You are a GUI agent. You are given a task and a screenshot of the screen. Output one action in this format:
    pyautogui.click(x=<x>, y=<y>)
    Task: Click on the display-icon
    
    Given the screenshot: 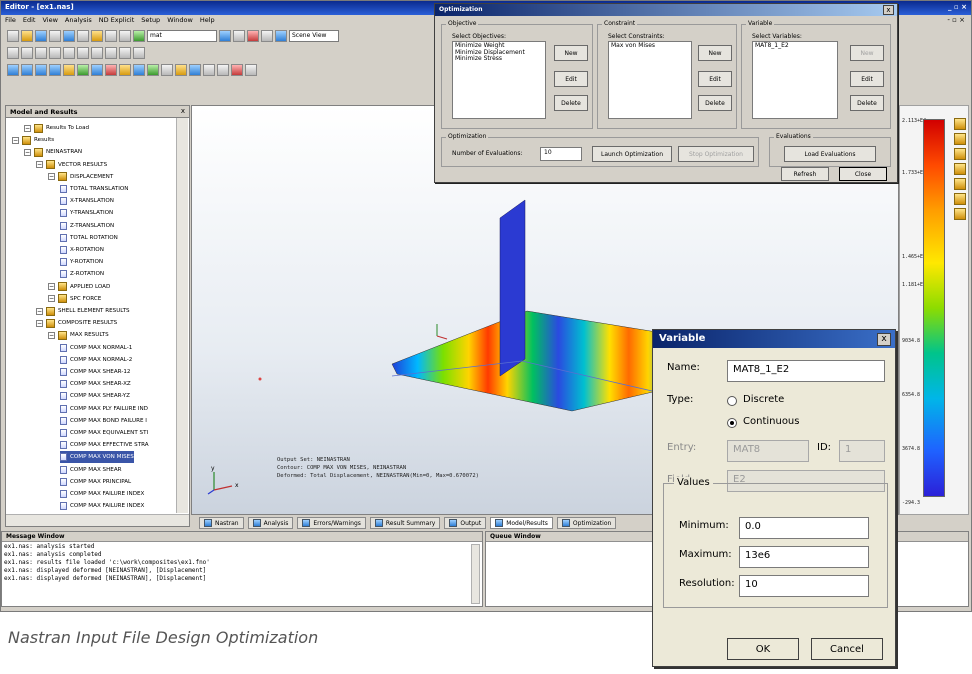 What is the action you would take?
    pyautogui.click(x=281, y=35)
    